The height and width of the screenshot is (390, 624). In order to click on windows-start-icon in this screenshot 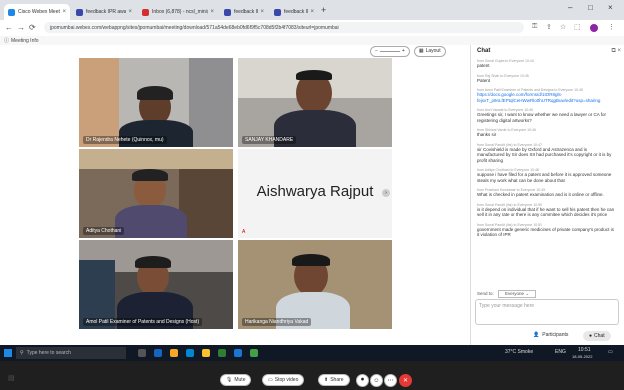, I will do `click(8, 353)`.